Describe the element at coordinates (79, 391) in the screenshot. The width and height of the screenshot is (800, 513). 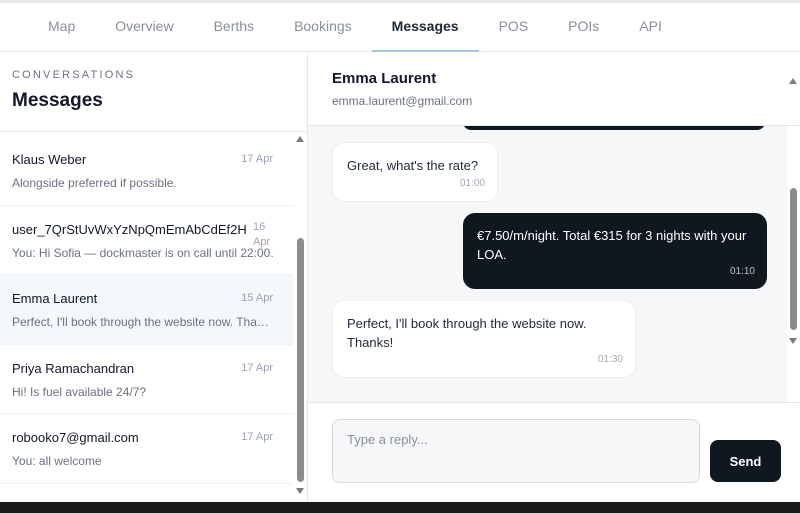
I see `conversation-preview: Hi! Is fuel available 24/7?` at that location.